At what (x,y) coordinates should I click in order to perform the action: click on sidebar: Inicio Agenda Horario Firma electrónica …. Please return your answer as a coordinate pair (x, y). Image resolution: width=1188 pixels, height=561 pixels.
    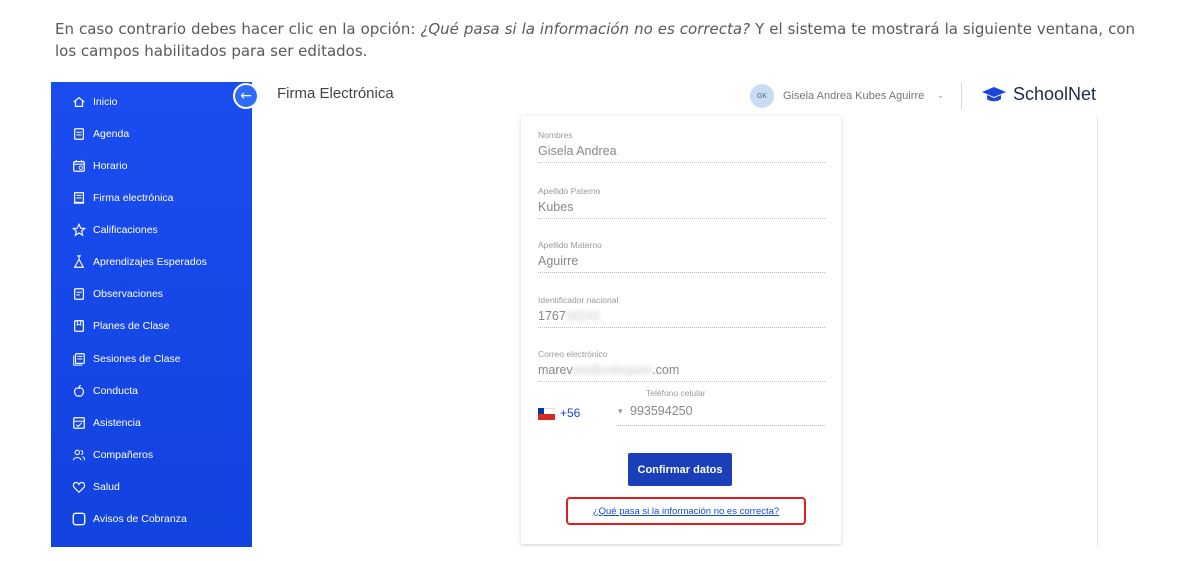
    Looking at the image, I should click on (151, 314).